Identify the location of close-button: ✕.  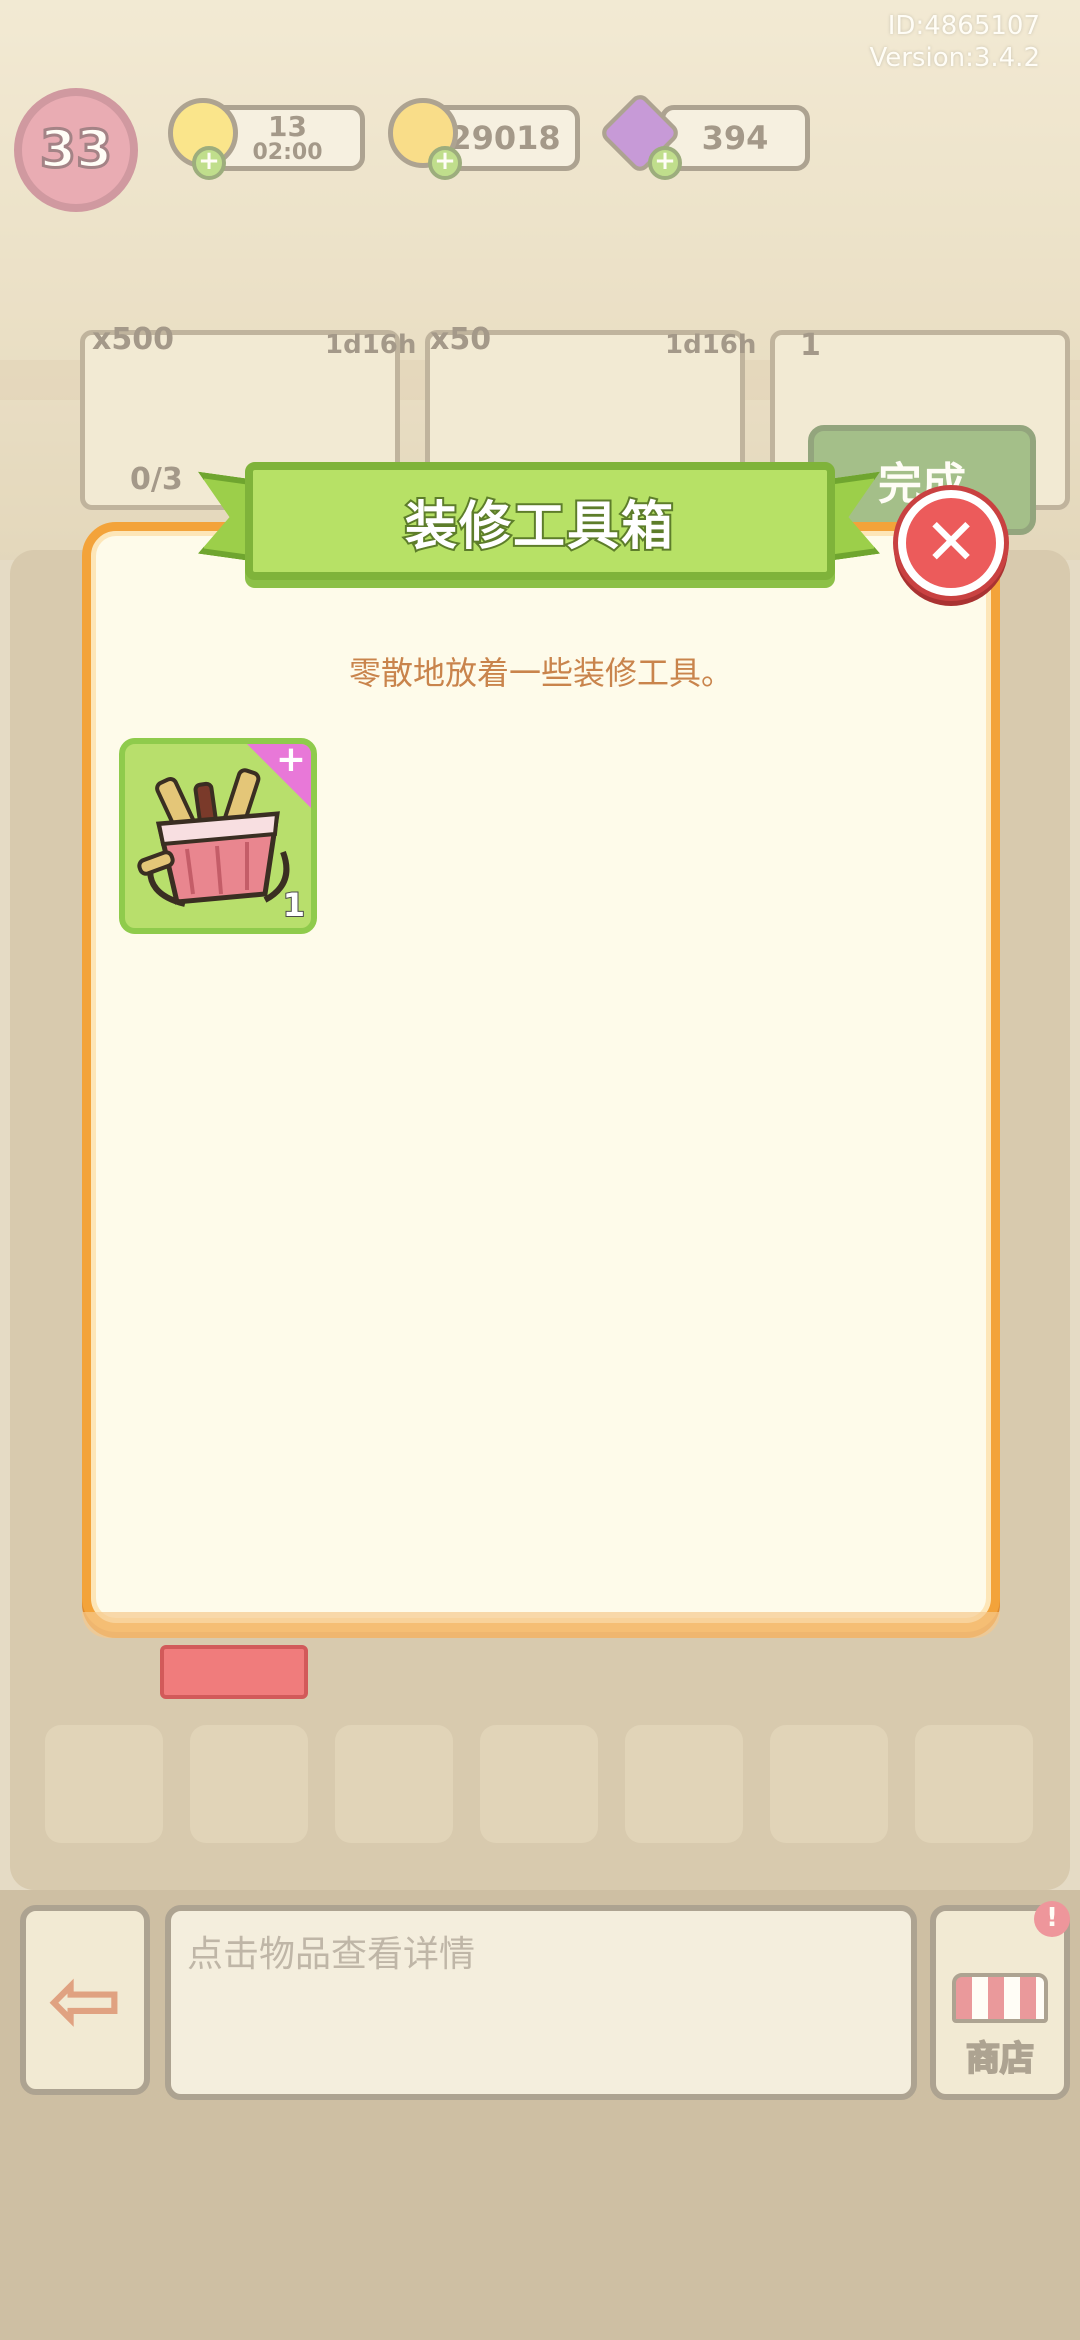
(951, 543).